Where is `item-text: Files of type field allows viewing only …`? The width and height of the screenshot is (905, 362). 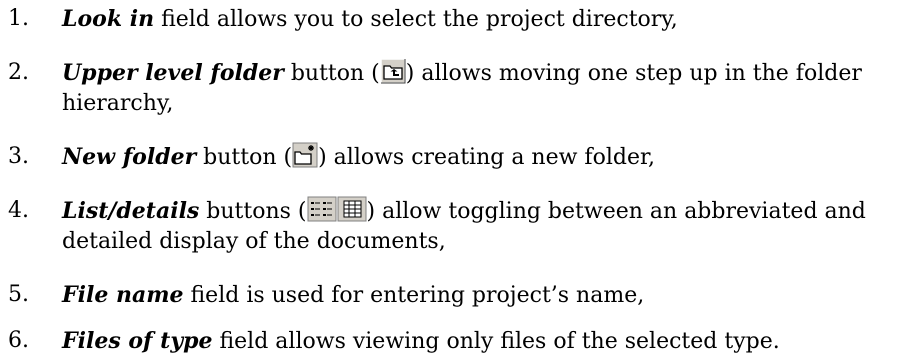 item-text: Files of type field allows viewing only … is located at coordinates (479, 341).